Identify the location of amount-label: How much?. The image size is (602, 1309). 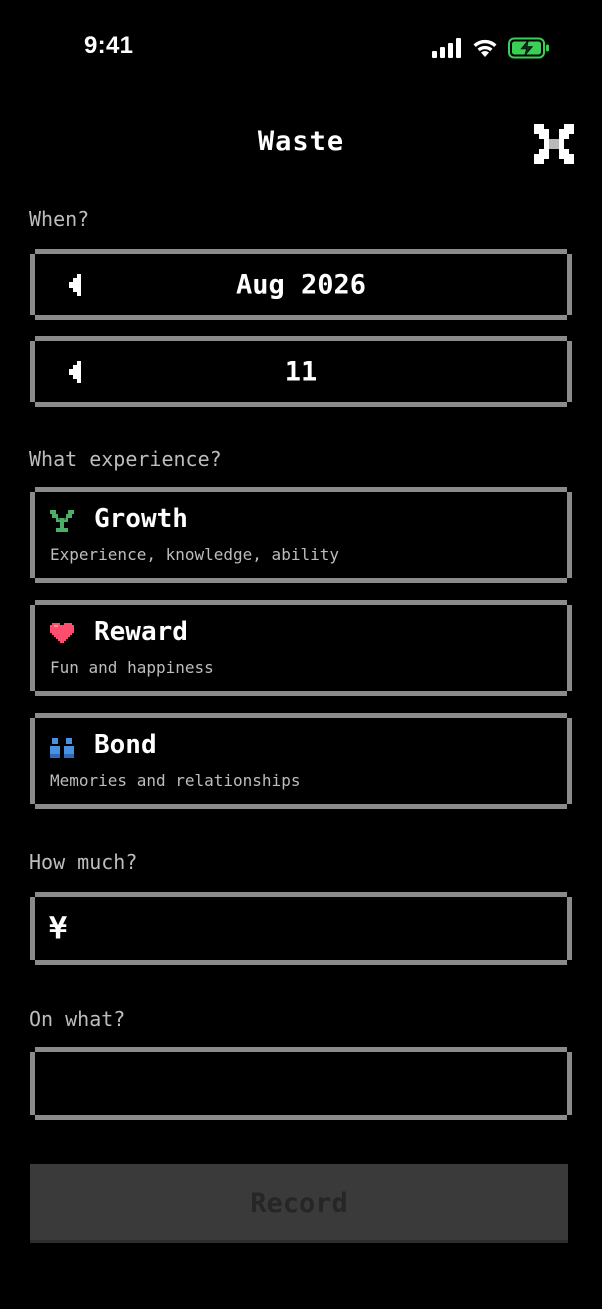
(83, 862).